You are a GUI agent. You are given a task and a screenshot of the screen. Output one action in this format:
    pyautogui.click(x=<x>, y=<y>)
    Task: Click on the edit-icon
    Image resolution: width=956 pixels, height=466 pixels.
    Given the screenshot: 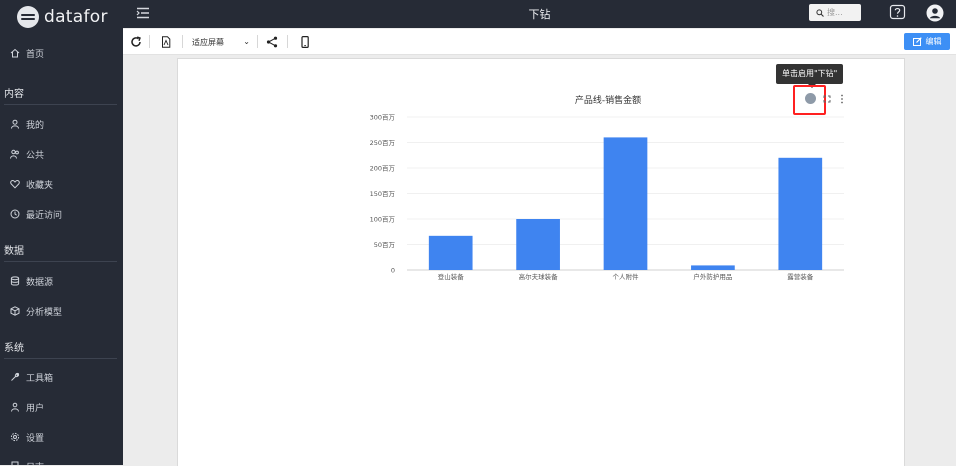 What is the action you would take?
    pyautogui.click(x=917, y=41)
    